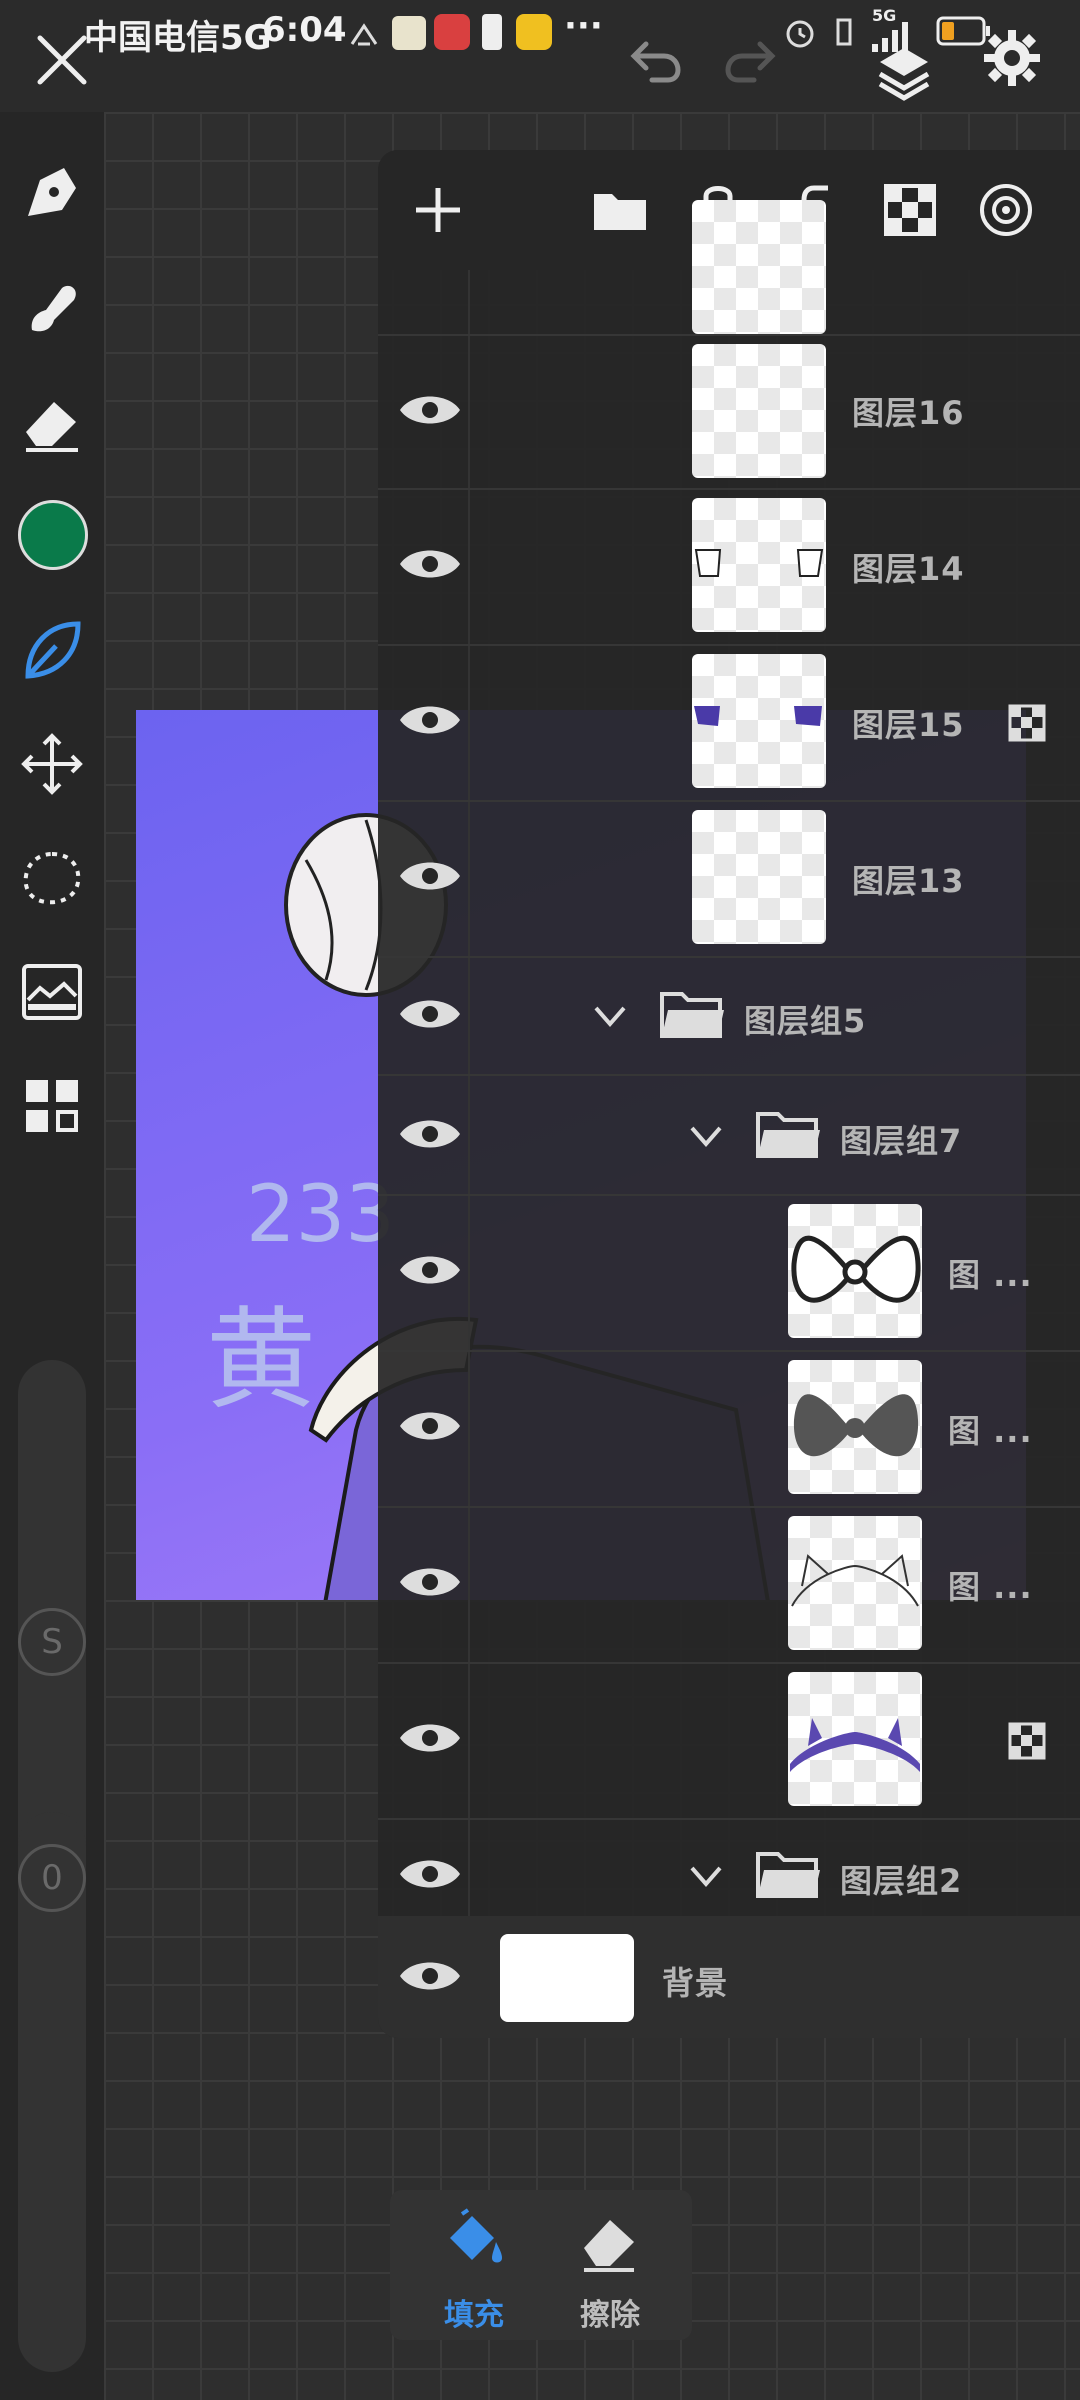  Describe the element at coordinates (901, 1881) in the screenshot. I see `layer-group-name: 图层组2` at that location.